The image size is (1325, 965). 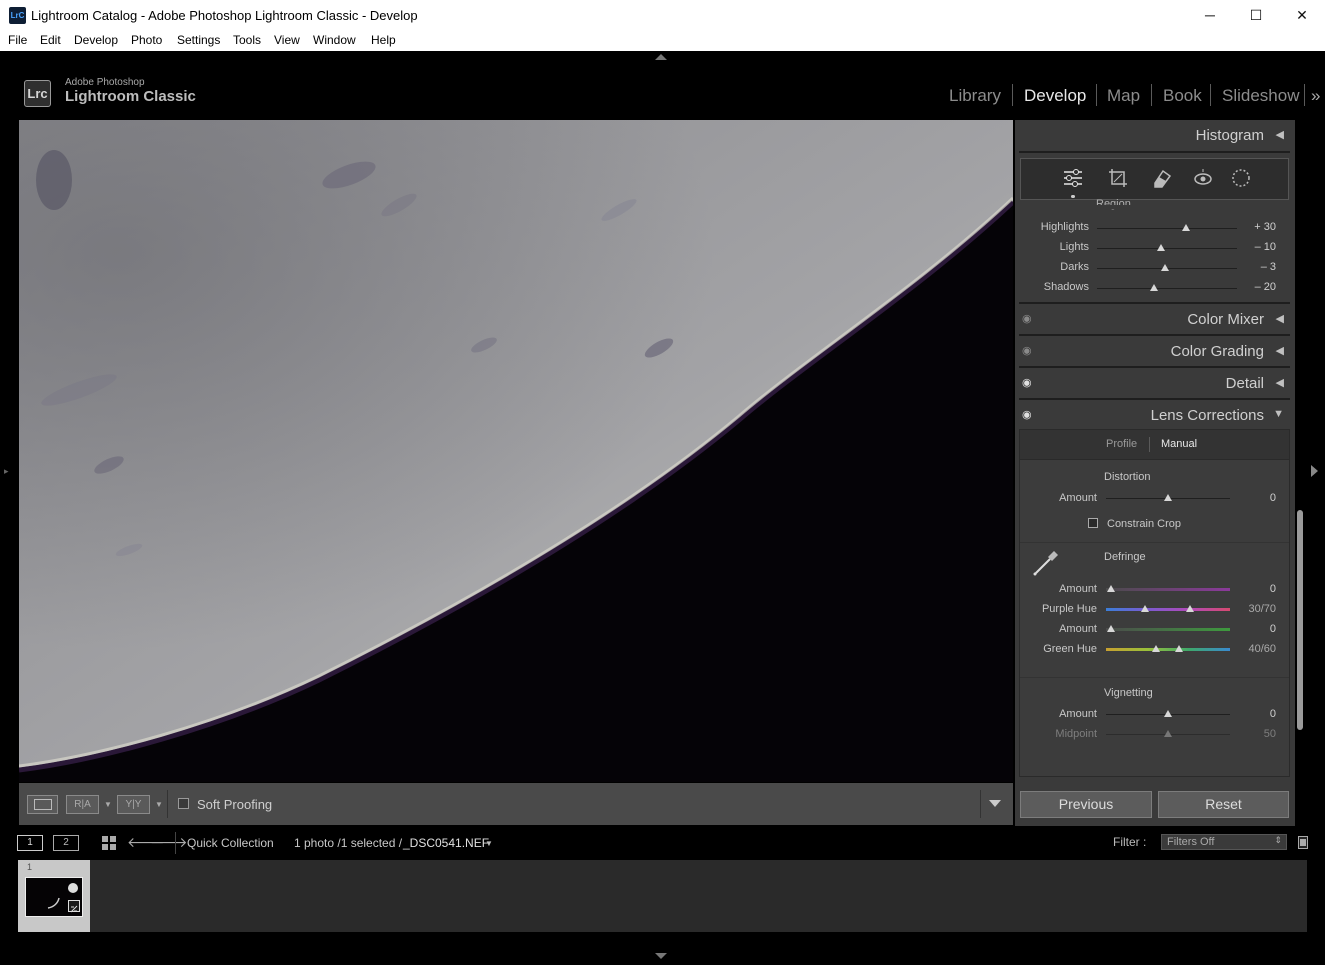 I want to click on histogram-header: Histogram ◀, so click(x=1154, y=136).